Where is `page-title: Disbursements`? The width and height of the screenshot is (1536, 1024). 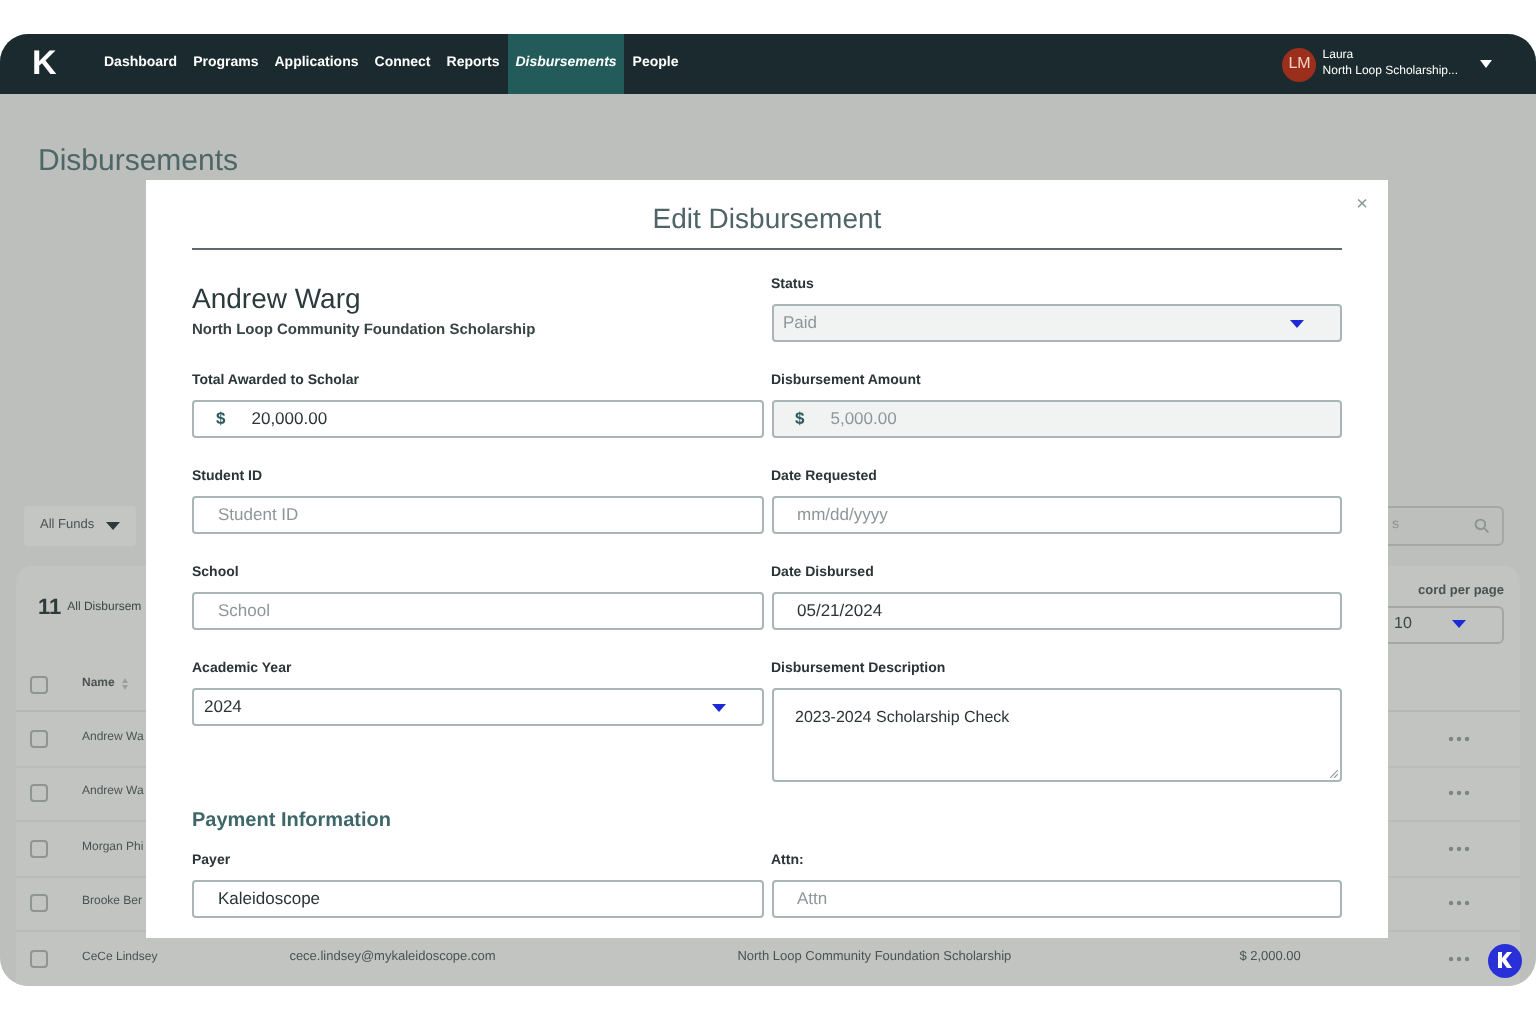 page-title: Disbursements is located at coordinates (139, 162).